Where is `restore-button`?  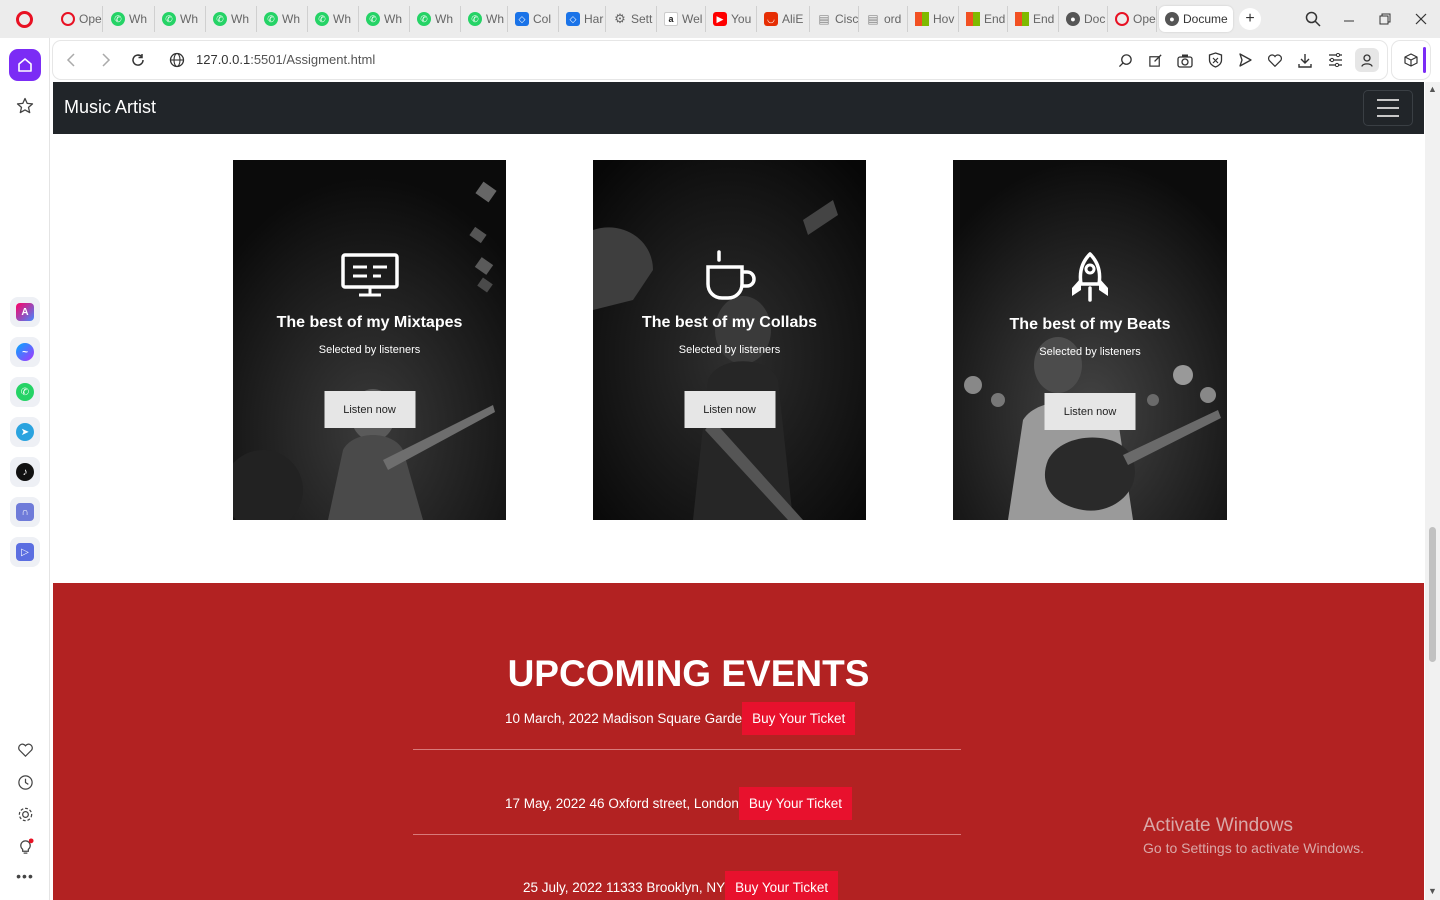
restore-button is located at coordinates (1385, 19).